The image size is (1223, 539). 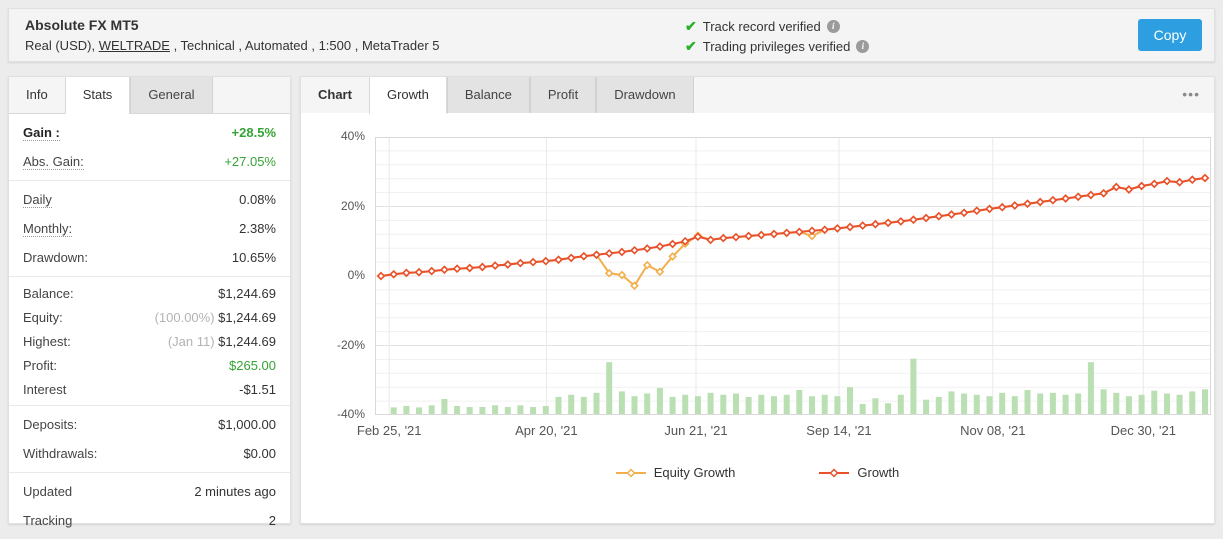 I want to click on x-axis-tick: Dec 30, '21, so click(x=1143, y=430).